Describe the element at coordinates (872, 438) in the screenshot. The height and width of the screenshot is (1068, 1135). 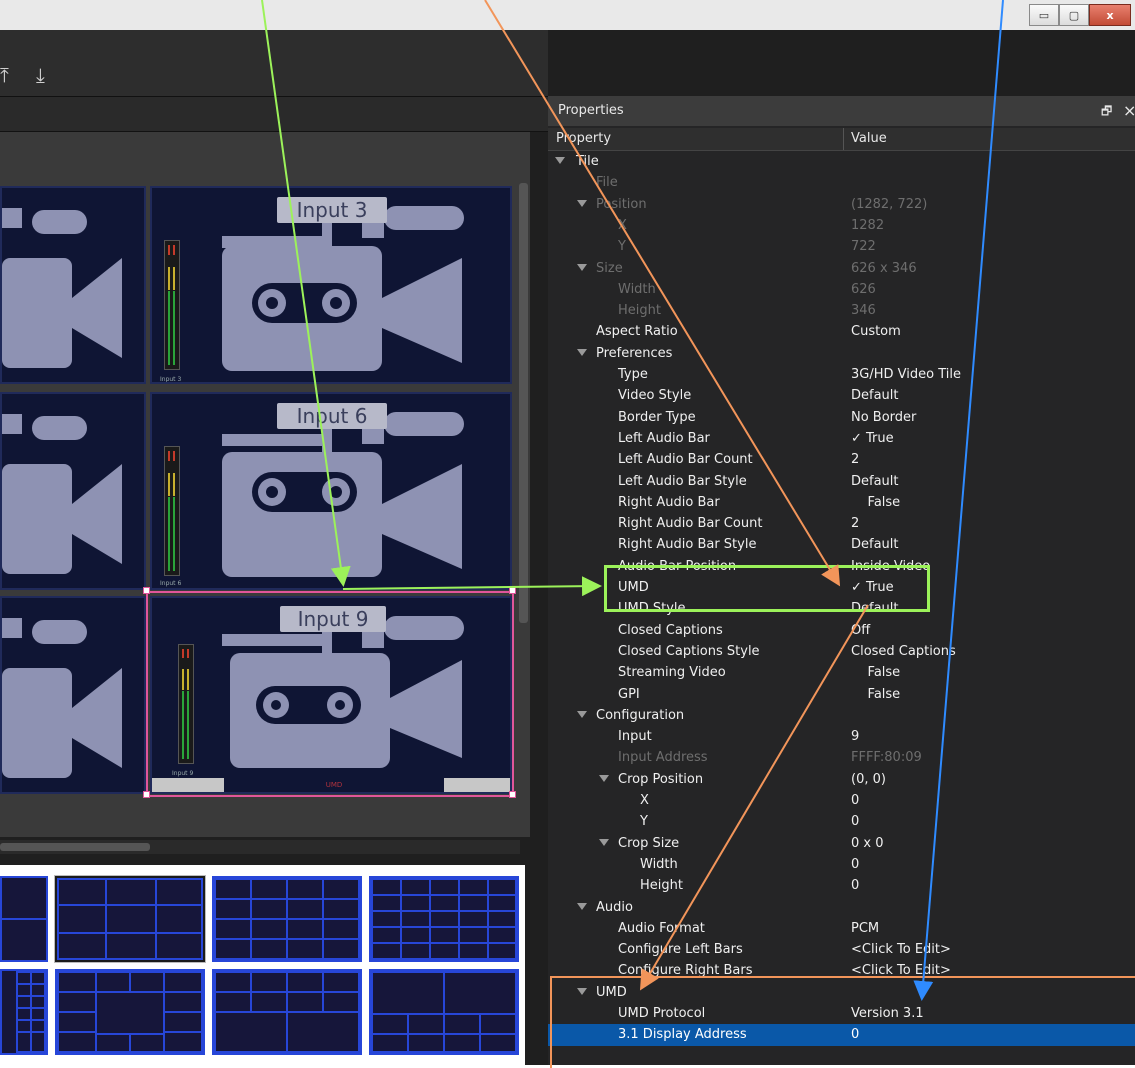
I see `property-value: ✓ True` at that location.